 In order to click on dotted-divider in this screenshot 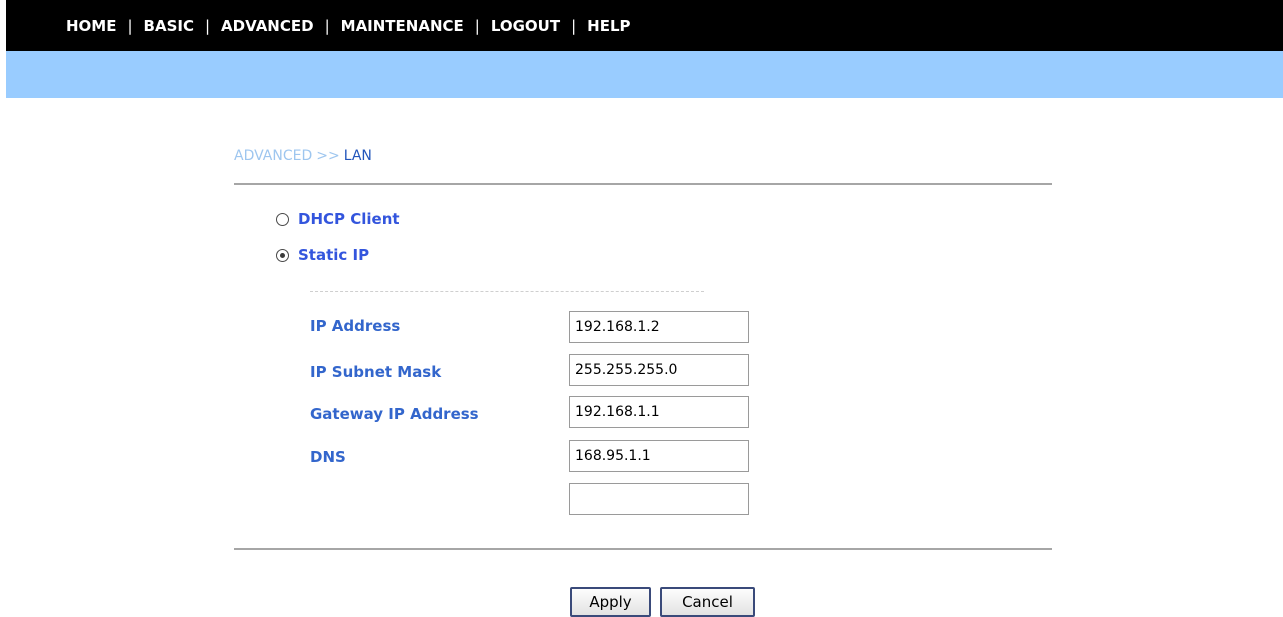, I will do `click(507, 291)`.